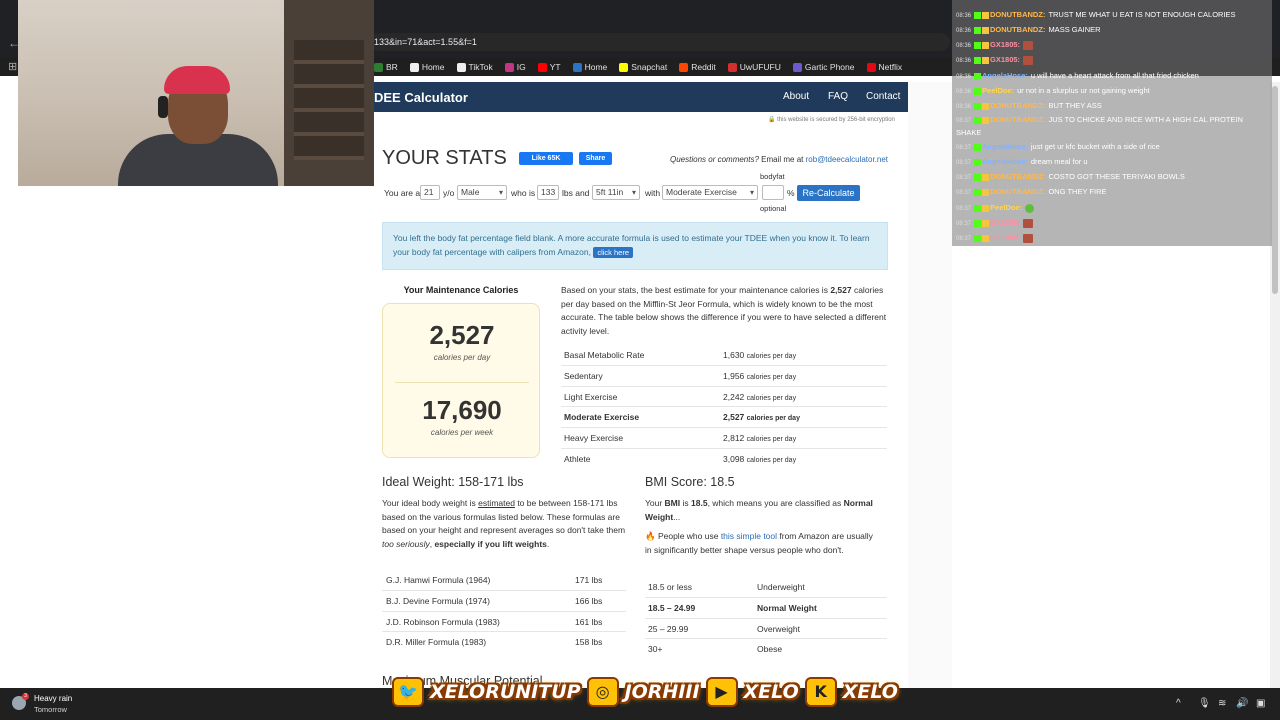 Image resolution: width=1280 pixels, height=720 pixels. What do you see at coordinates (749, 536) in the screenshot?
I see `simple-tool-link: this simple tool` at bounding box center [749, 536].